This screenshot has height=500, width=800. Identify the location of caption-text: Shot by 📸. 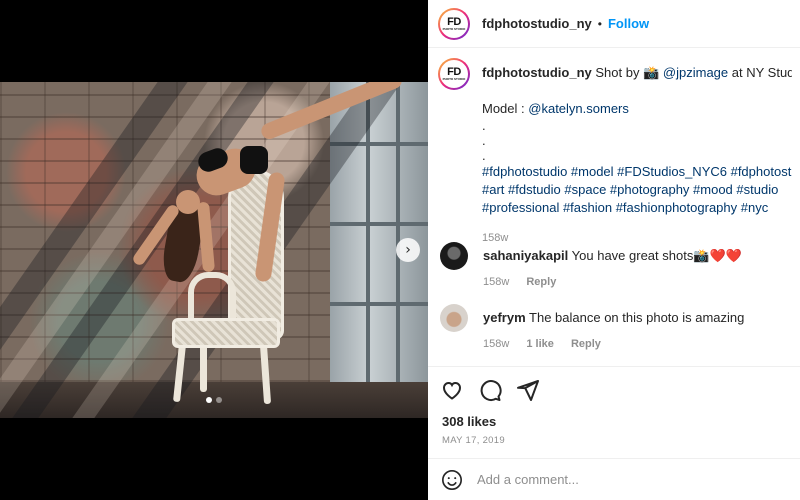
(627, 72).